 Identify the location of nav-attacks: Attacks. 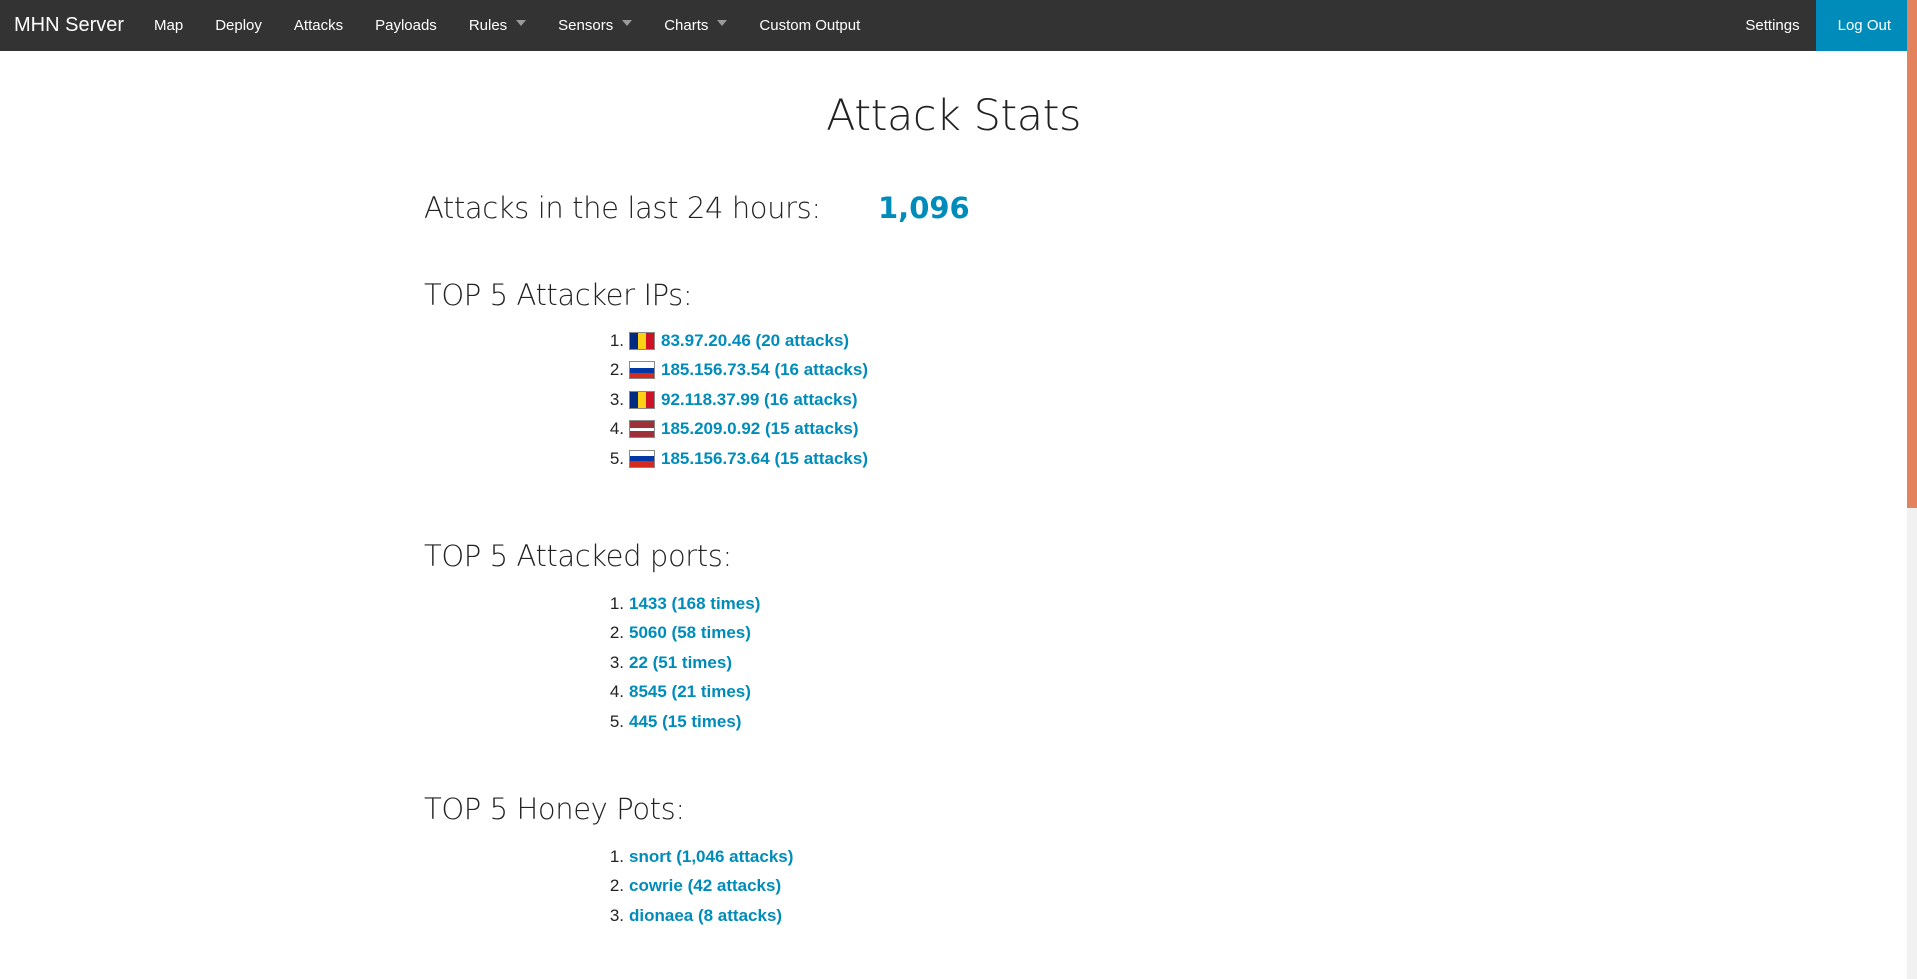
(318, 25).